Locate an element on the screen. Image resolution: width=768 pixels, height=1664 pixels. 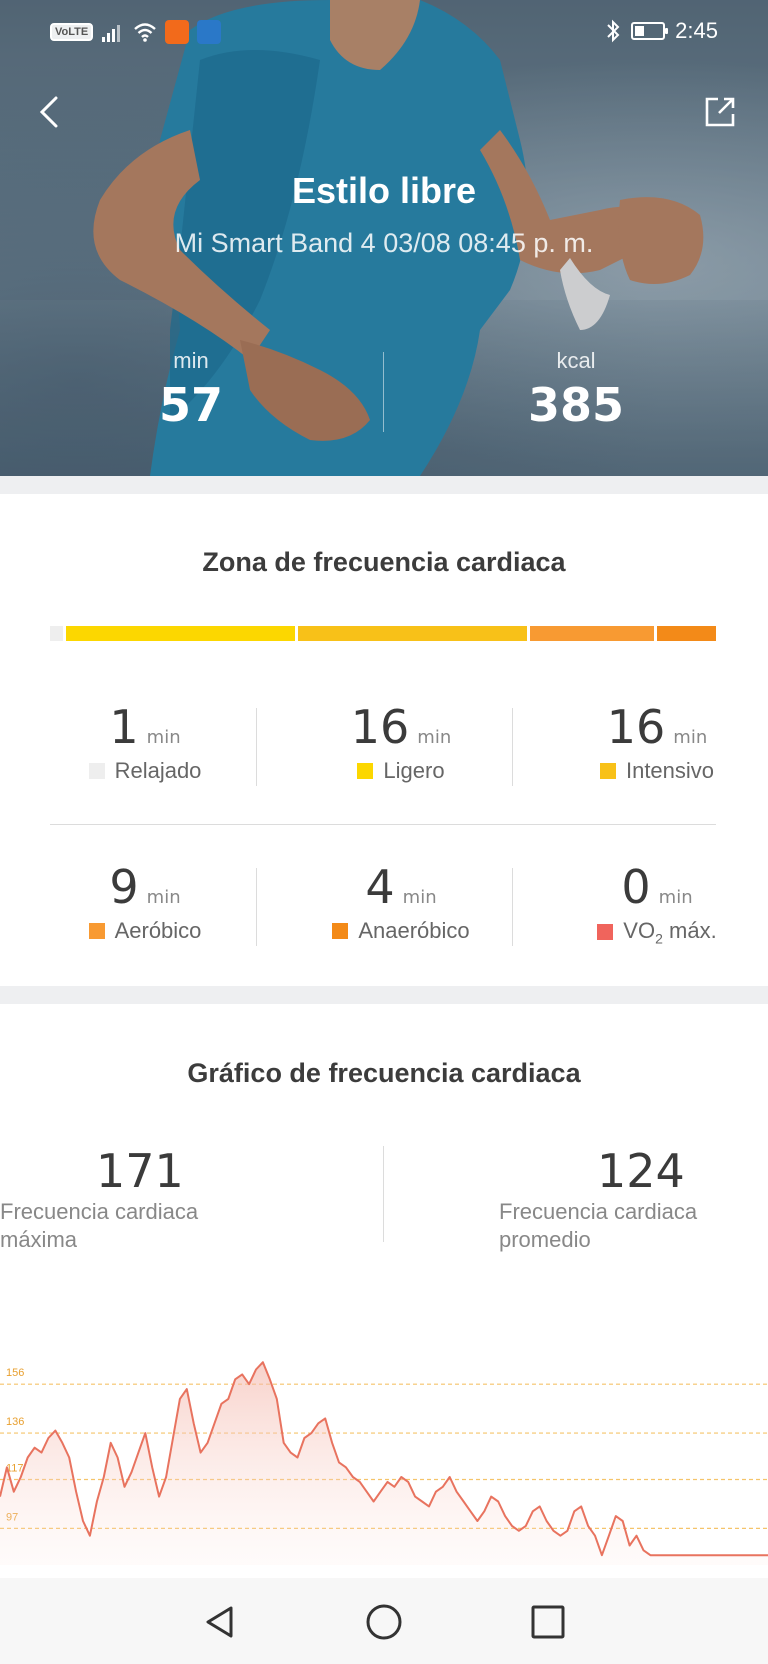
zone-label-text: Intensivo is located at coordinates (670, 770).